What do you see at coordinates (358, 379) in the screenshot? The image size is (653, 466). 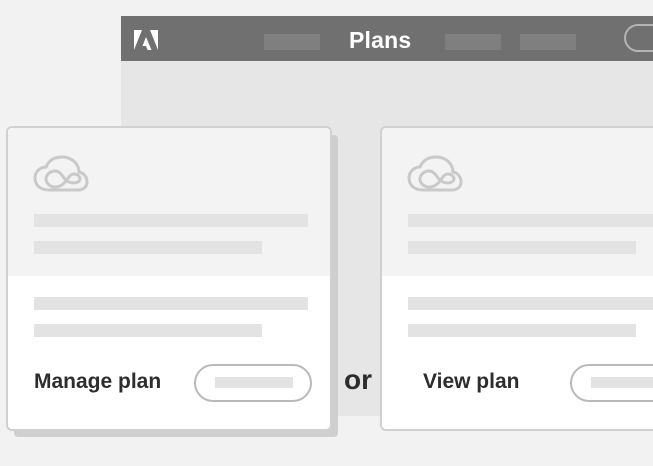 I see `or-separator: or` at bounding box center [358, 379].